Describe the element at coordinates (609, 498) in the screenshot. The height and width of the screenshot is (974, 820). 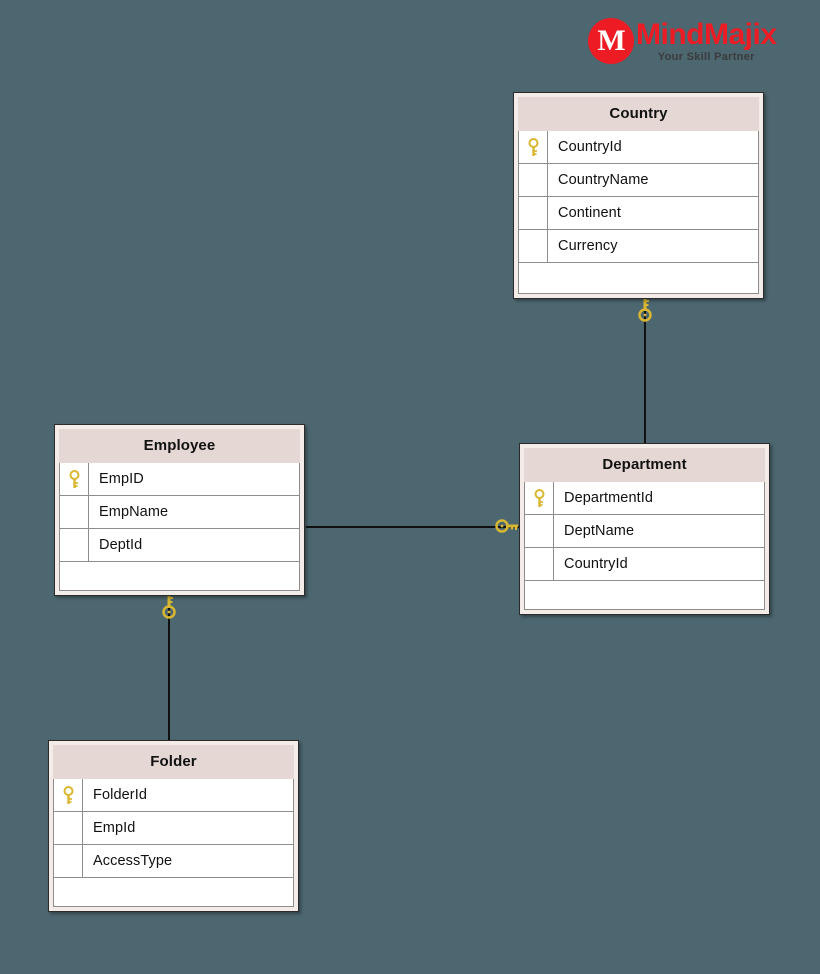
I see `attribute-name: DepartmentId` at that location.